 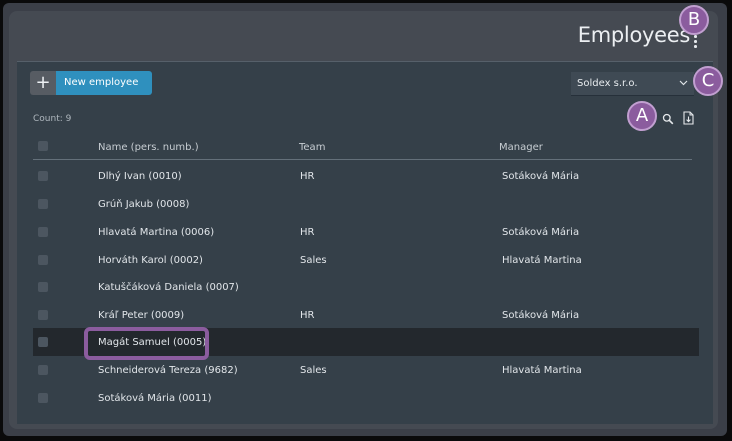 I want to click on cell-name: Dlhý Ivan (0010), so click(x=140, y=176).